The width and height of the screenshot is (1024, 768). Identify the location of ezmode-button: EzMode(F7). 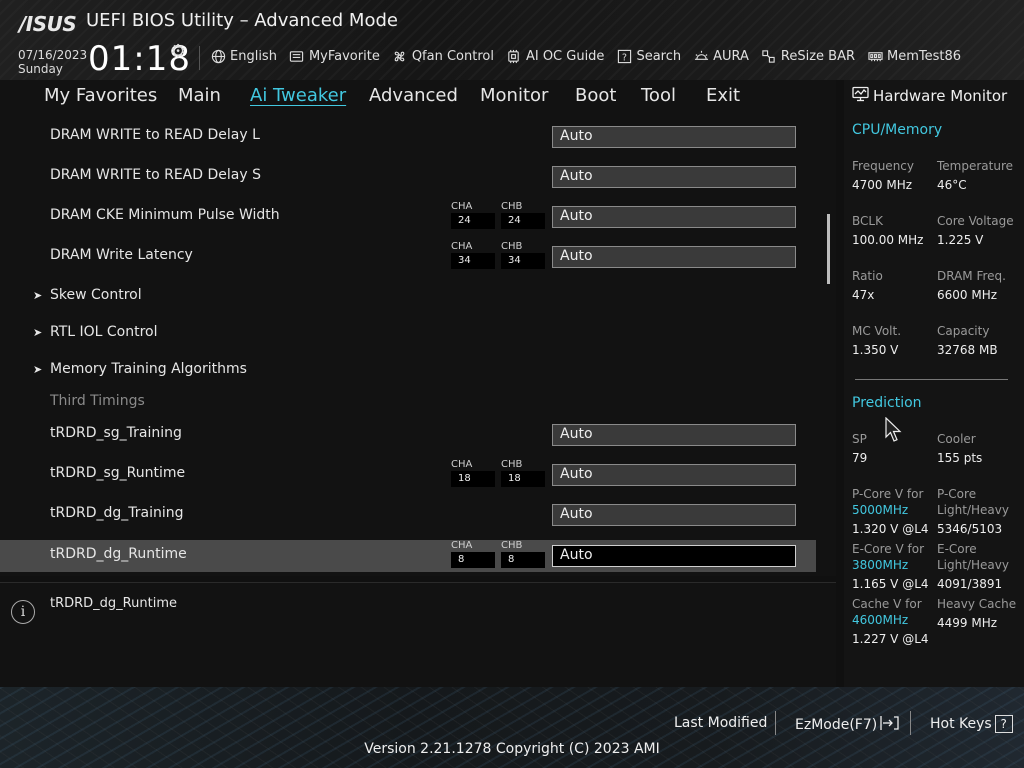
(847, 725).